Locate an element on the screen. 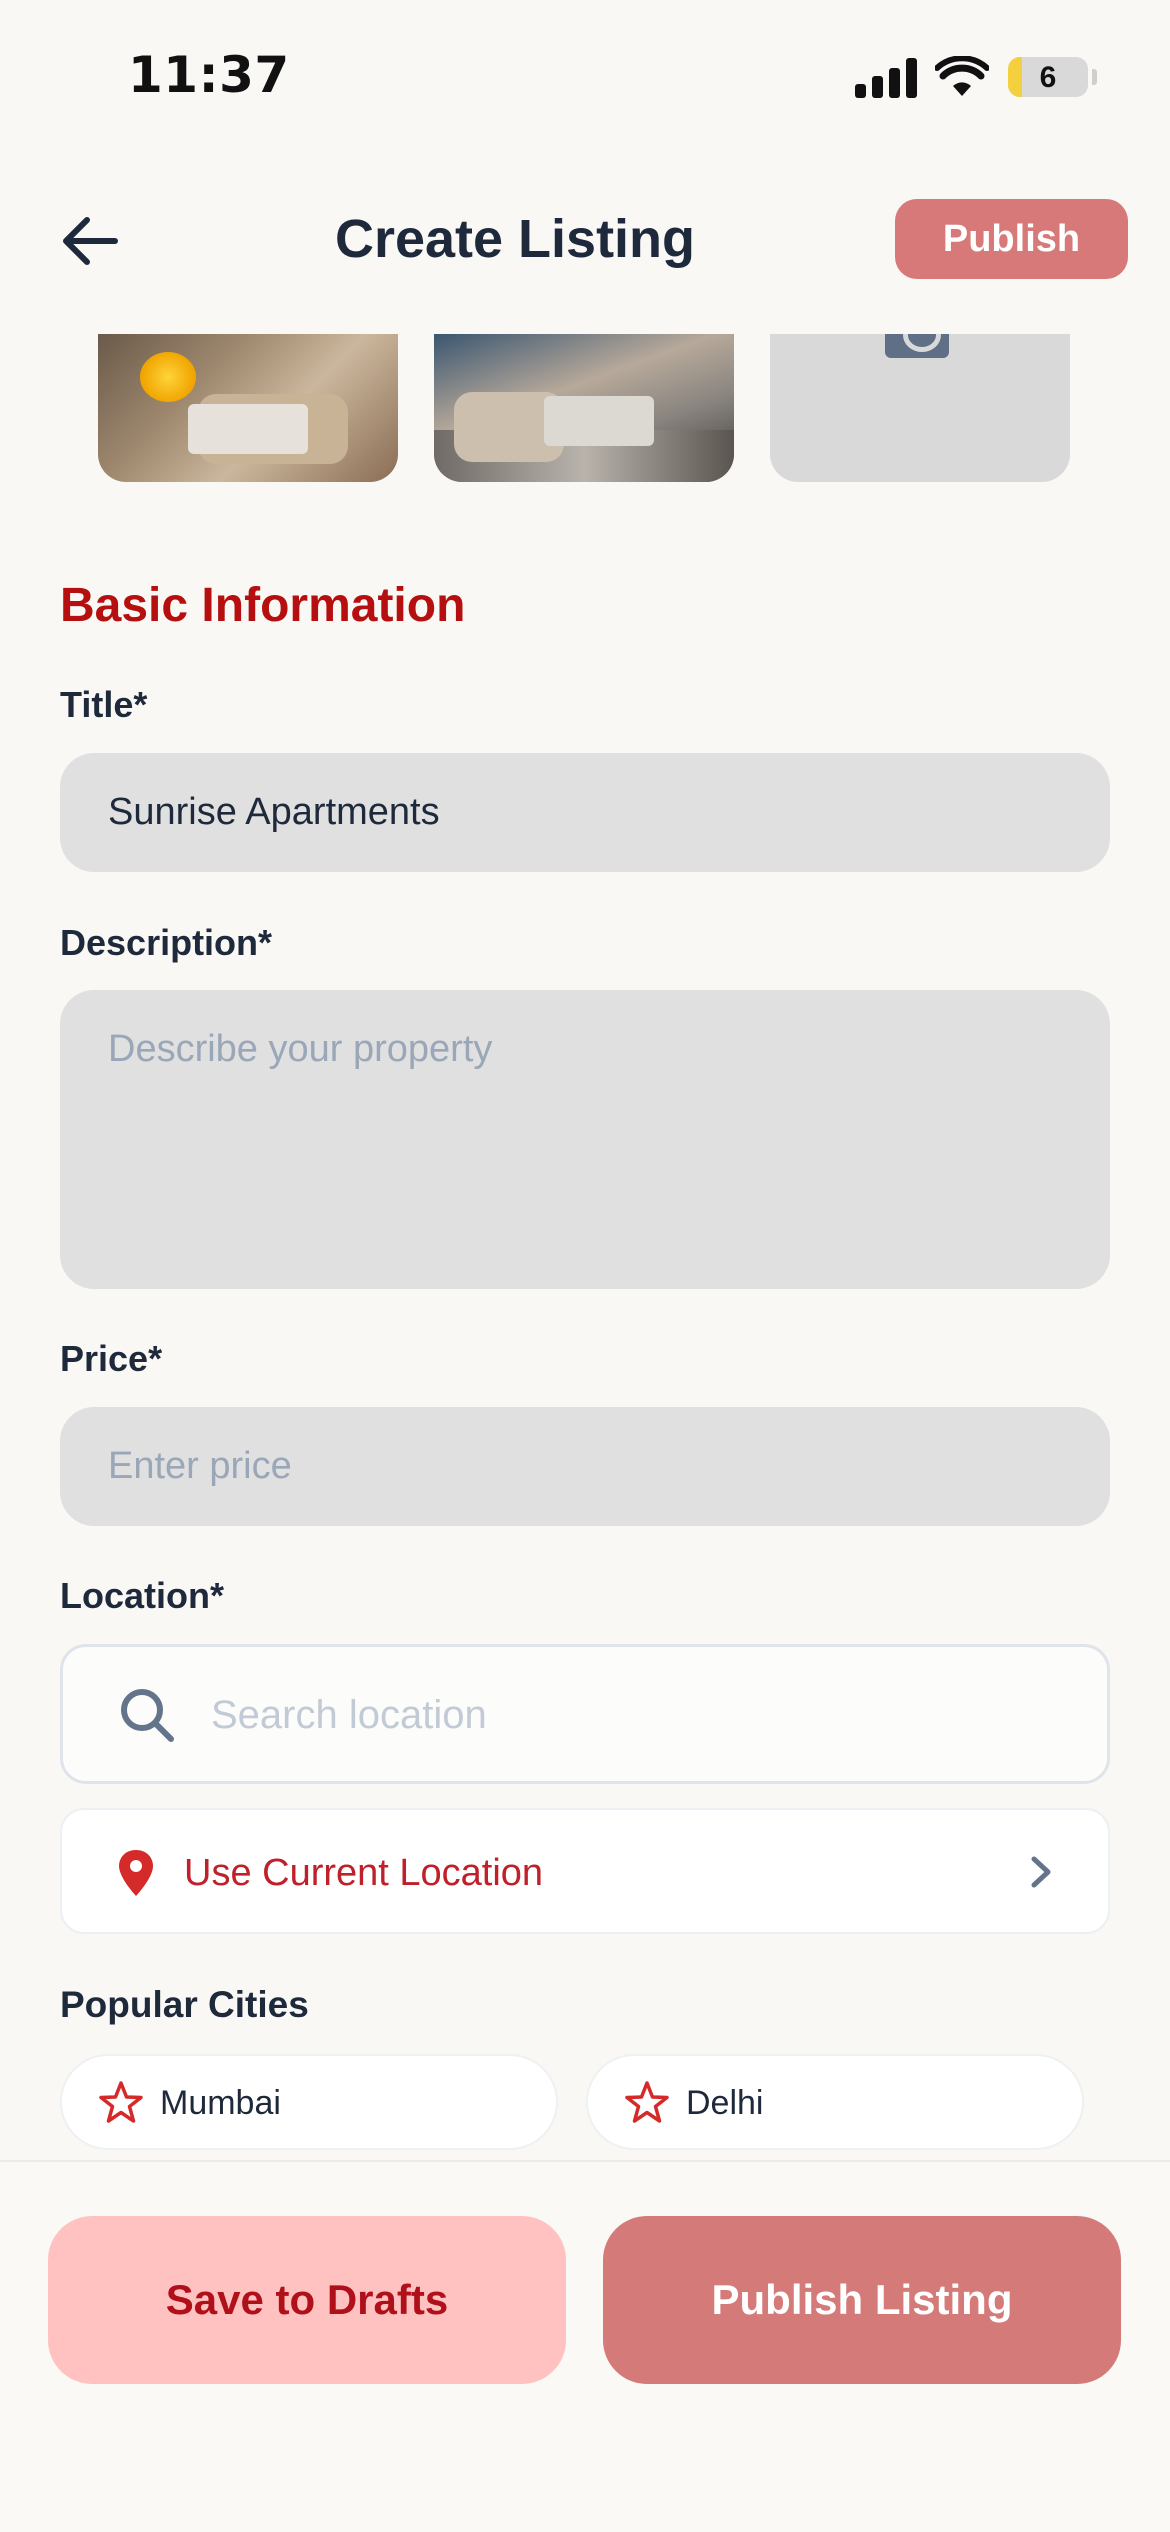  battery-level: 6 is located at coordinates (1048, 77).